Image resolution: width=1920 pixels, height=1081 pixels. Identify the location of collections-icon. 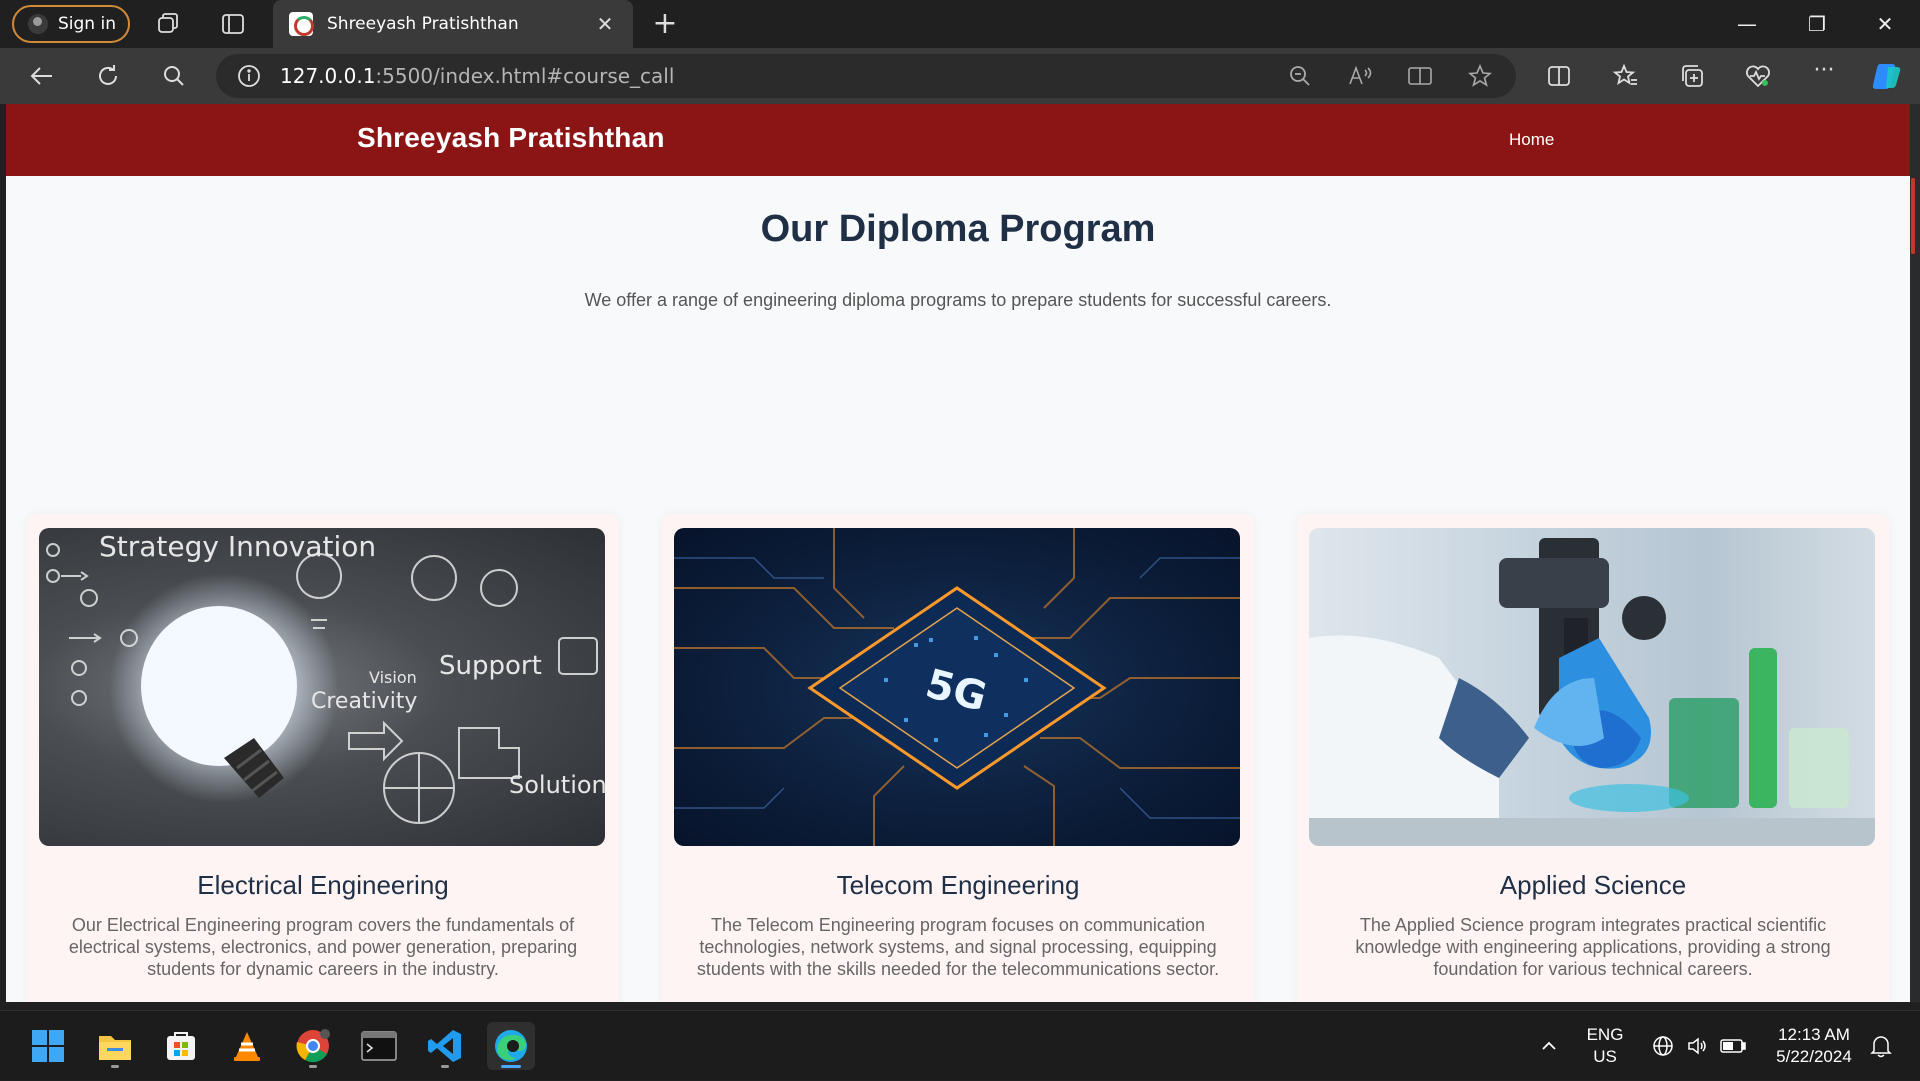
(1692, 76).